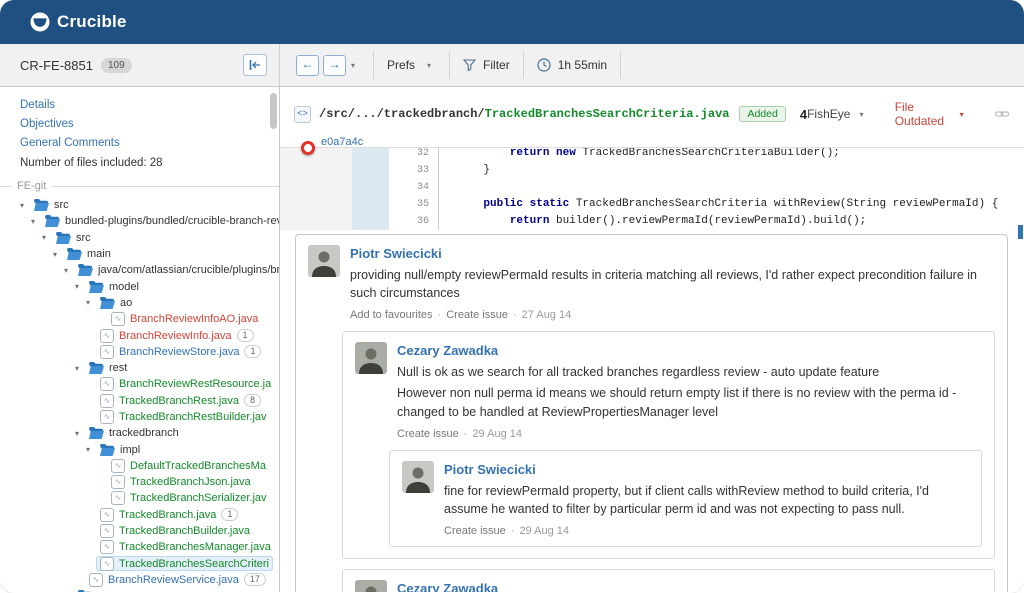 This screenshot has width=1024, height=593. What do you see at coordinates (139, 286) in the screenshot?
I see `tree-folder-model: ▾ model` at bounding box center [139, 286].